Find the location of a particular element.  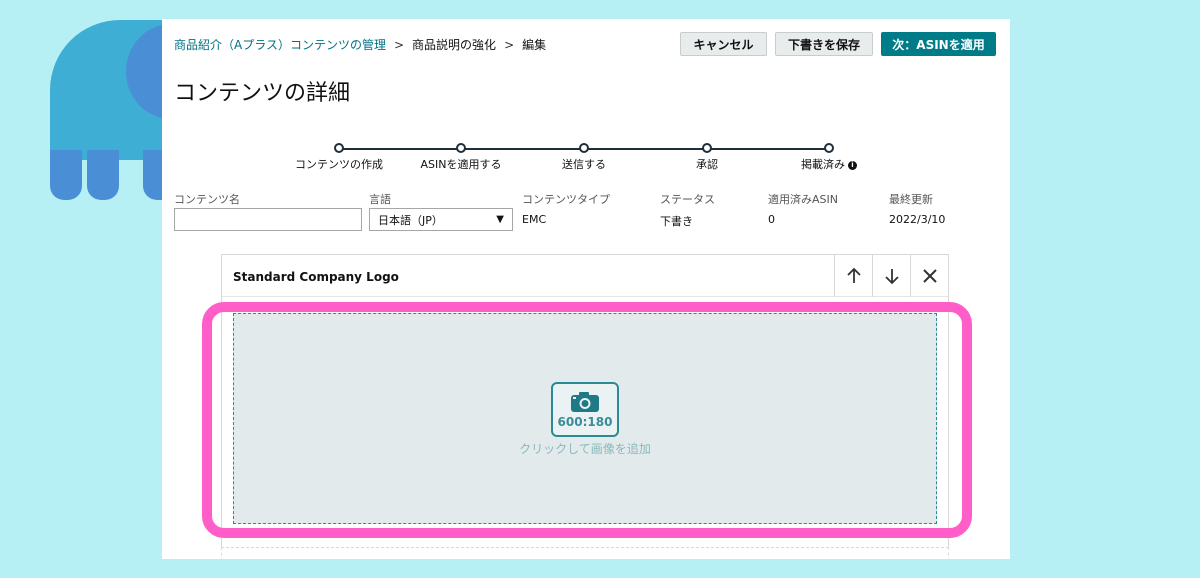

cancel-button: キャンセル is located at coordinates (723, 44).